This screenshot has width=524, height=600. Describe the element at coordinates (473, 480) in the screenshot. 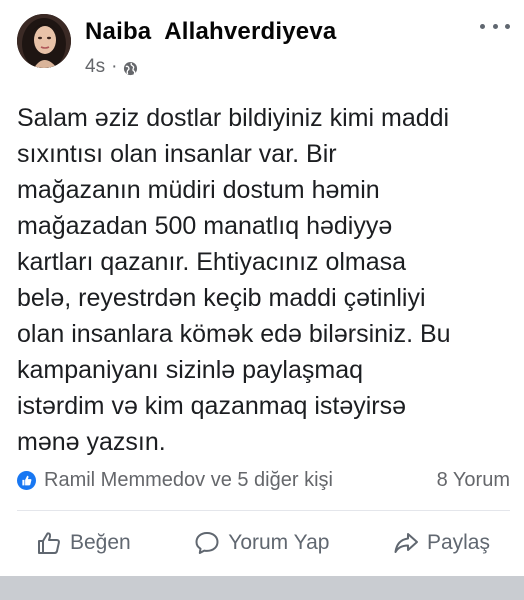

I see `comments-count: 8 Yorum` at that location.